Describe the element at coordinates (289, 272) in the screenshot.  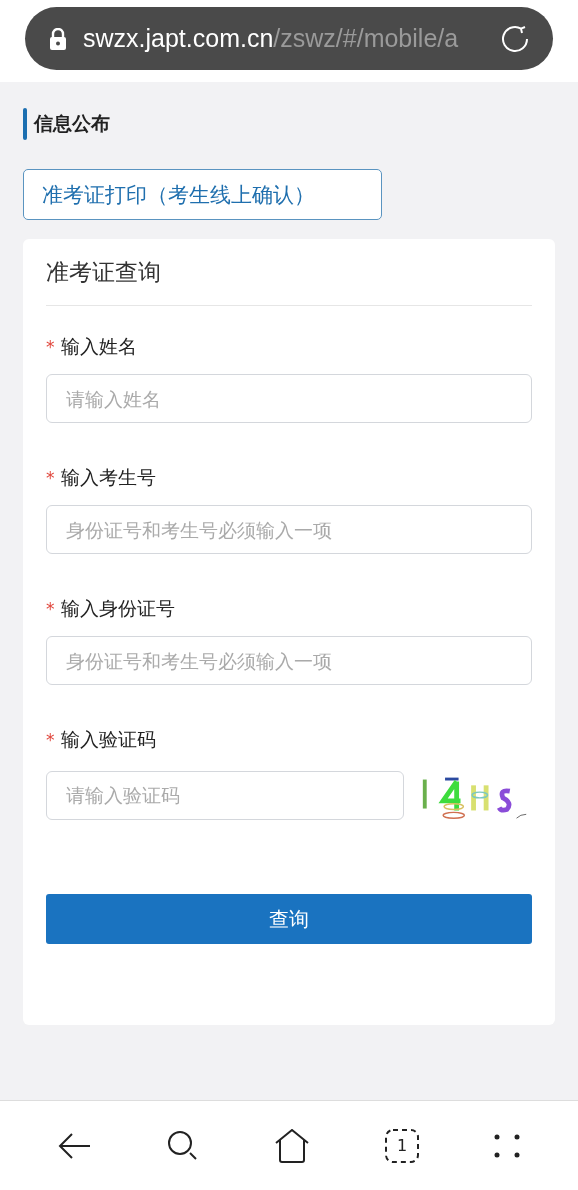
I see `card-title: 准考证查询` at that location.